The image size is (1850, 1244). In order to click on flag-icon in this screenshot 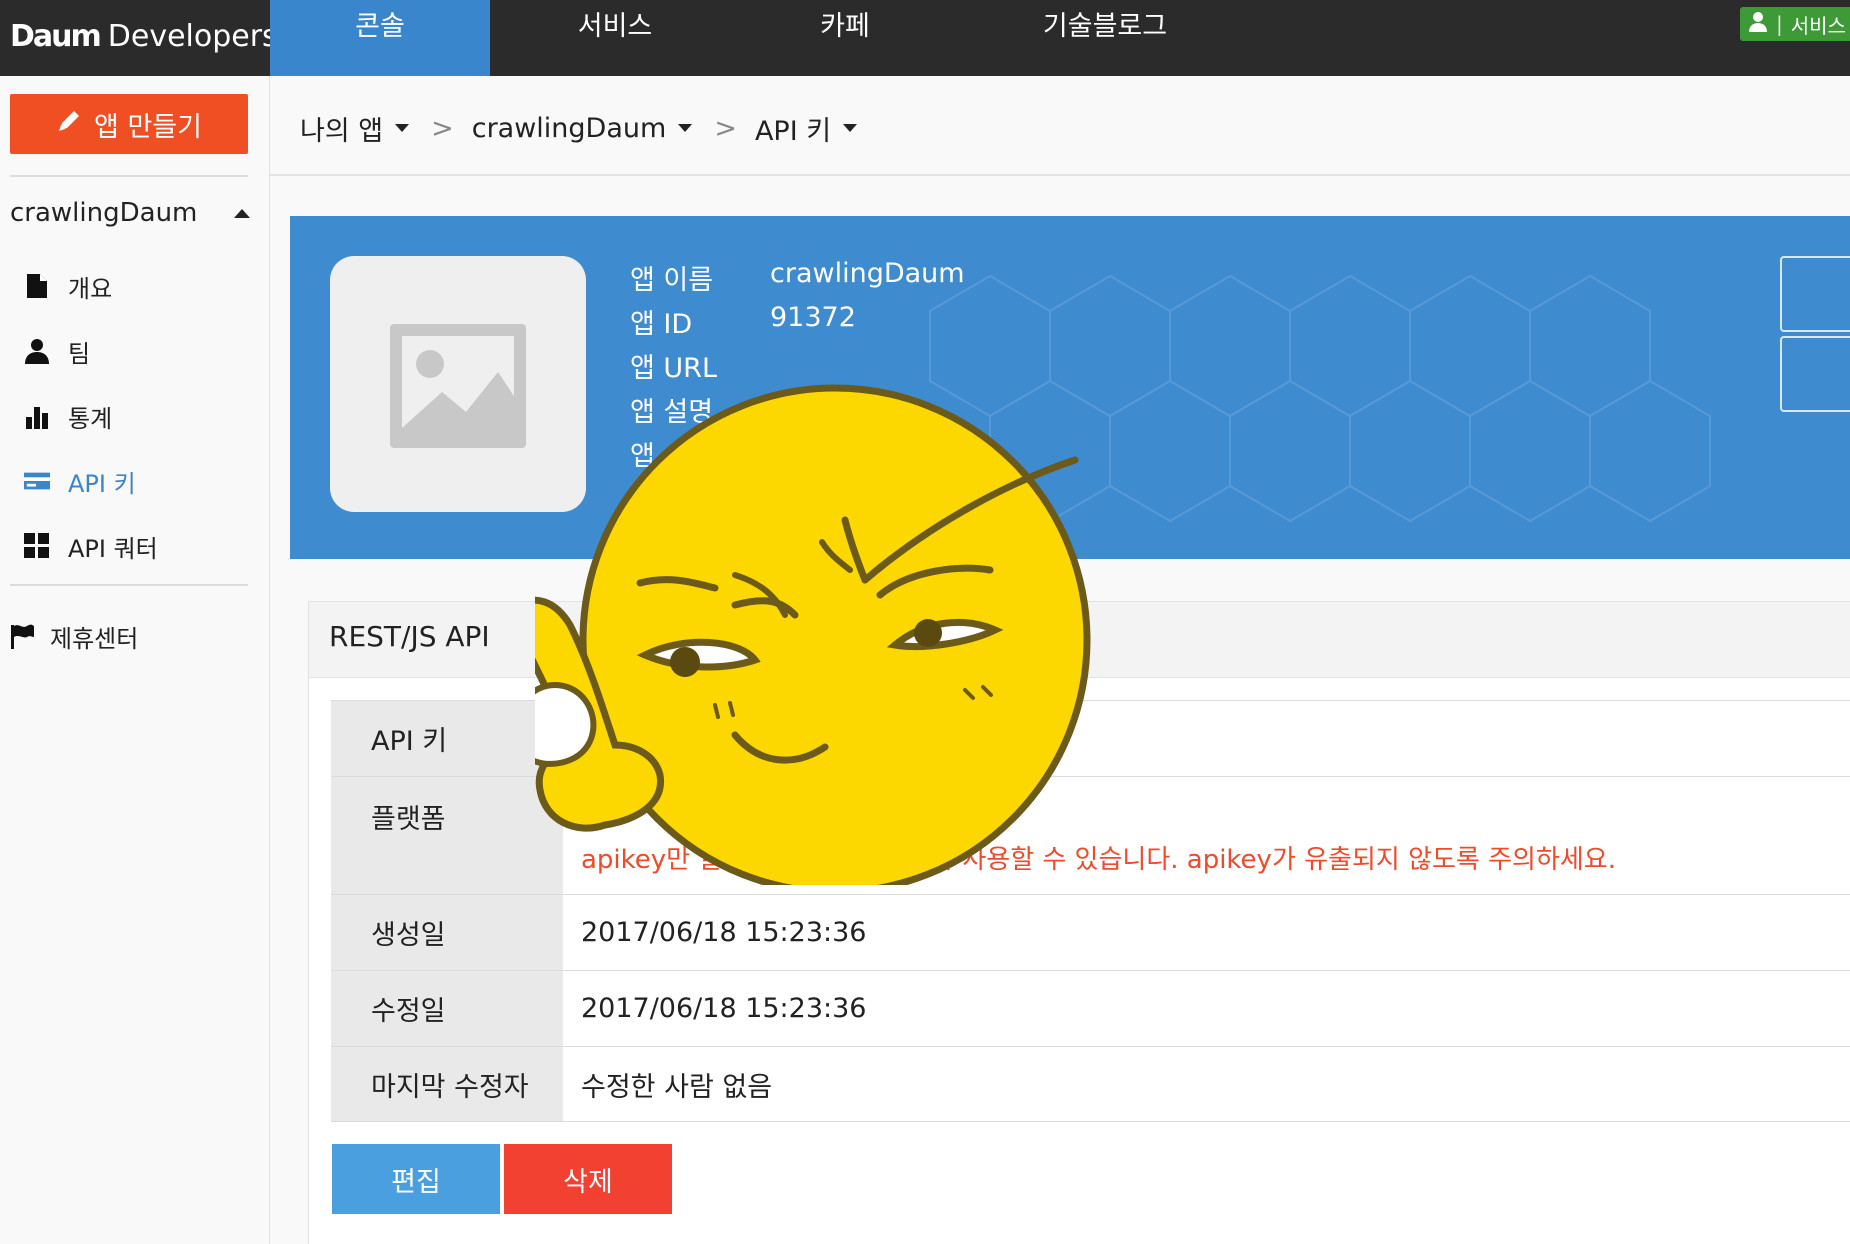, I will do `click(23, 636)`.